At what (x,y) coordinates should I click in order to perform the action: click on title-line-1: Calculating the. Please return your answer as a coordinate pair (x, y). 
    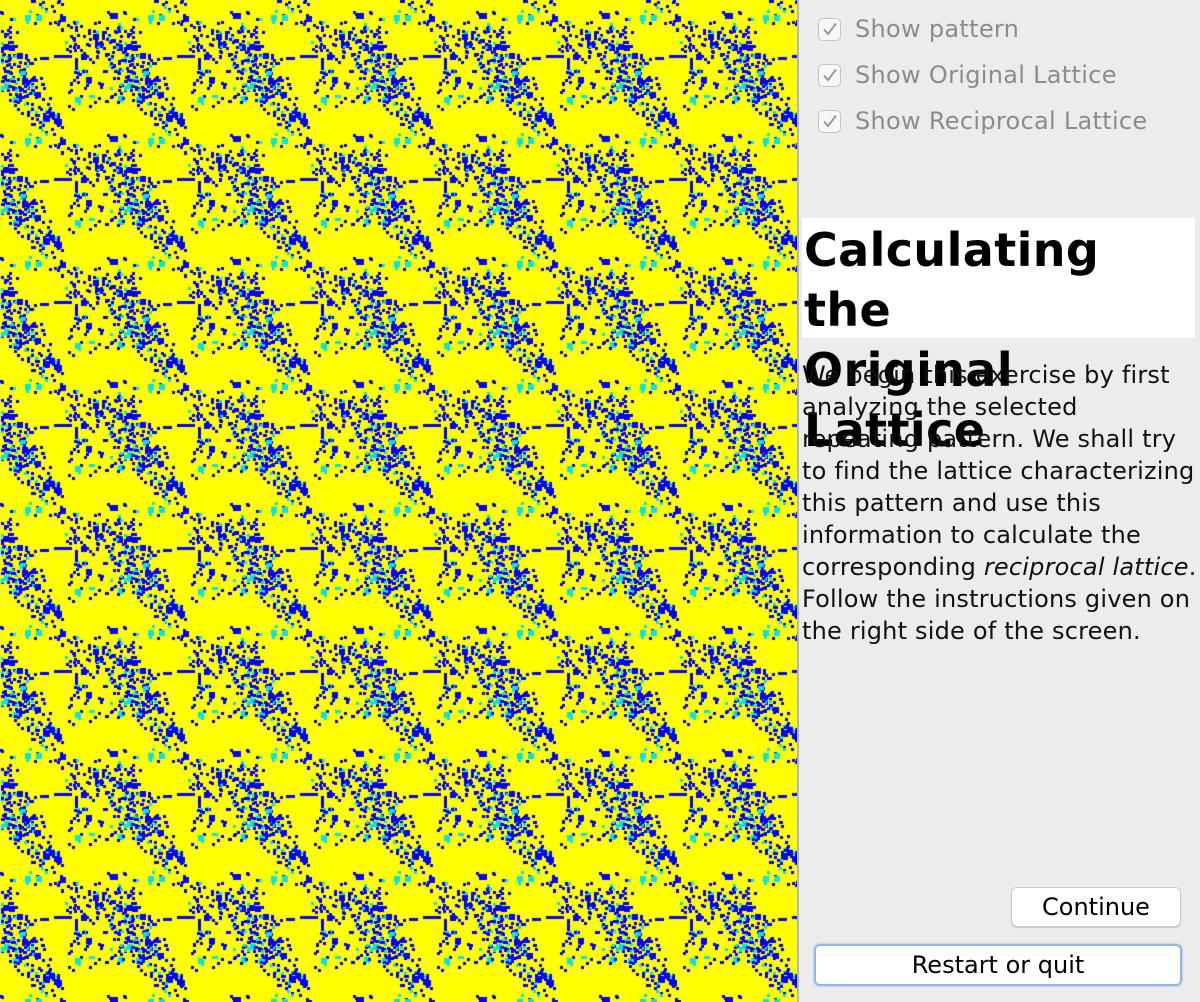
    Looking at the image, I should click on (952, 280).